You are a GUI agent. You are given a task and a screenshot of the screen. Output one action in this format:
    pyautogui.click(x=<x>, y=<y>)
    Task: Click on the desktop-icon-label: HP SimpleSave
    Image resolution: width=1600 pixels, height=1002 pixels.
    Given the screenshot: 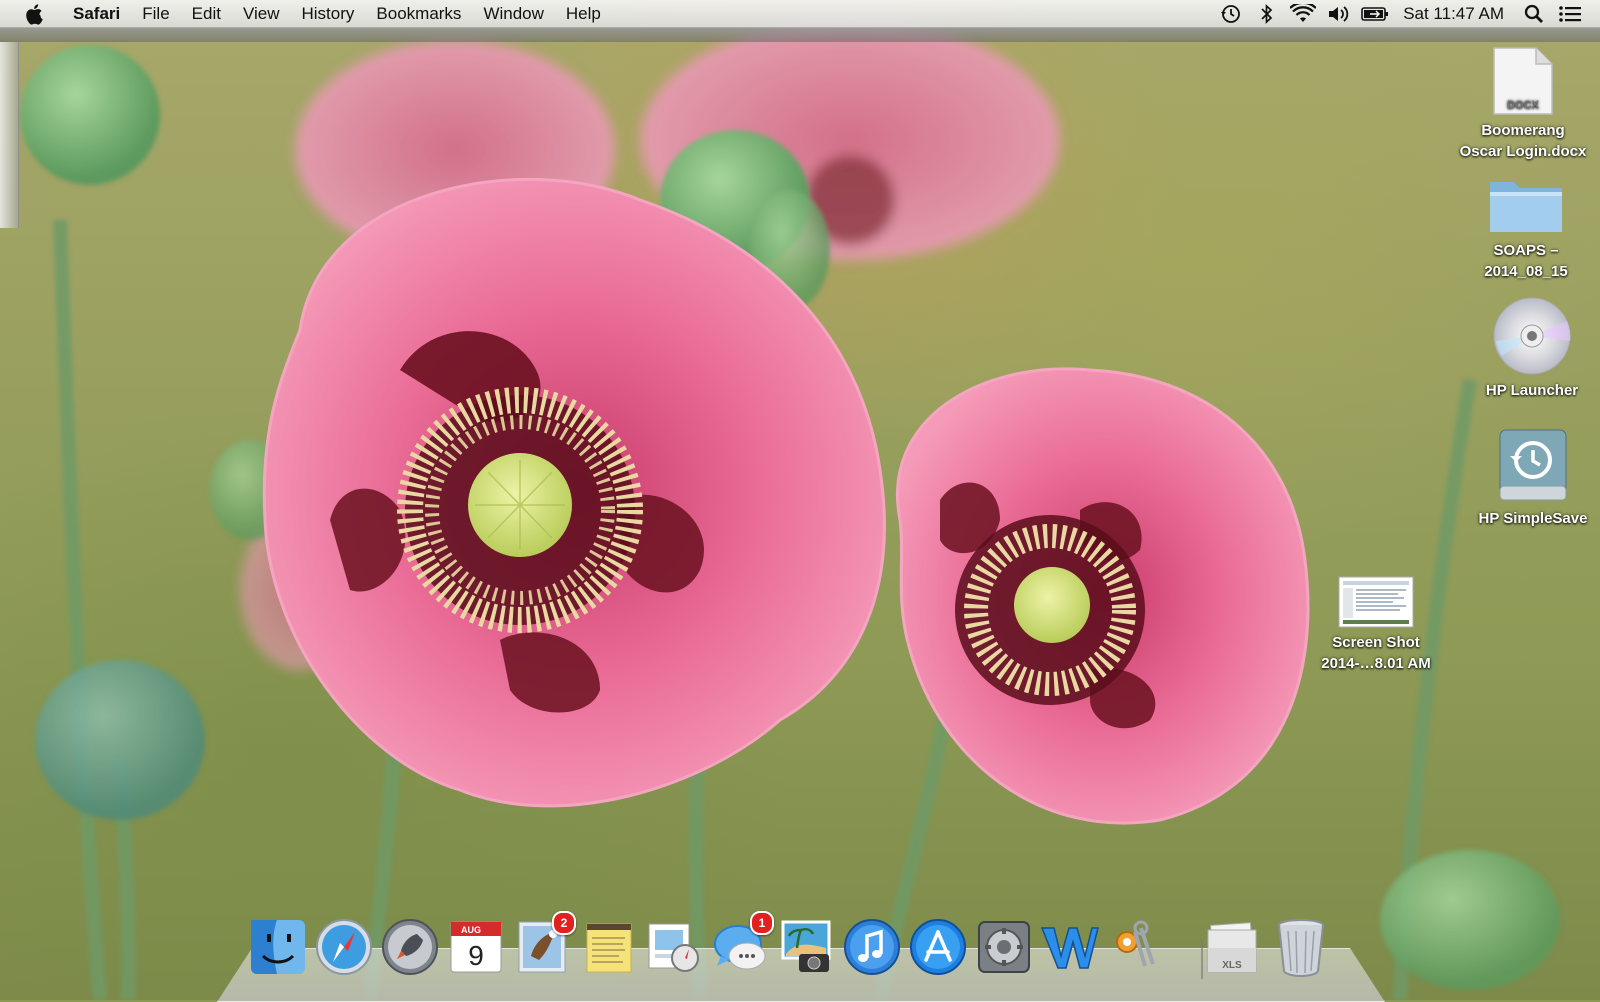 What is the action you would take?
    pyautogui.click(x=1533, y=518)
    